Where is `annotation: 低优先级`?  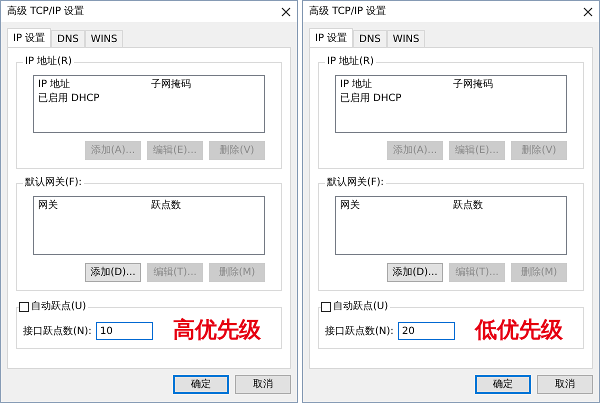
annotation: 低优先级 is located at coordinates (519, 331).